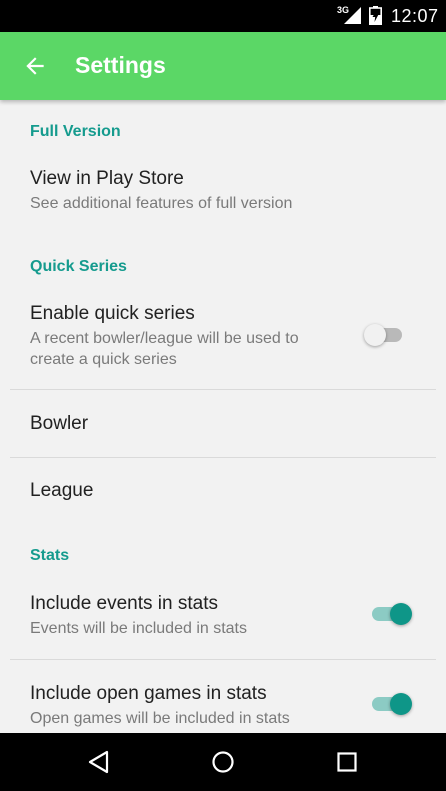 The width and height of the screenshot is (446, 791). What do you see at coordinates (347, 762) in the screenshot?
I see `recents-square-icon` at bounding box center [347, 762].